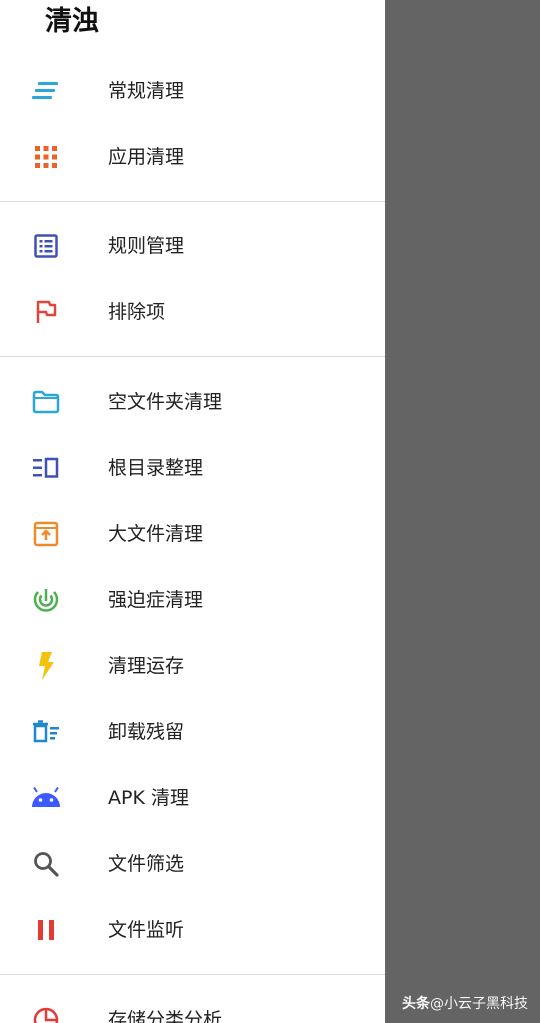 The width and height of the screenshot is (540, 1023). What do you see at coordinates (46, 534) in the screenshot?
I see `large-file-icon` at bounding box center [46, 534].